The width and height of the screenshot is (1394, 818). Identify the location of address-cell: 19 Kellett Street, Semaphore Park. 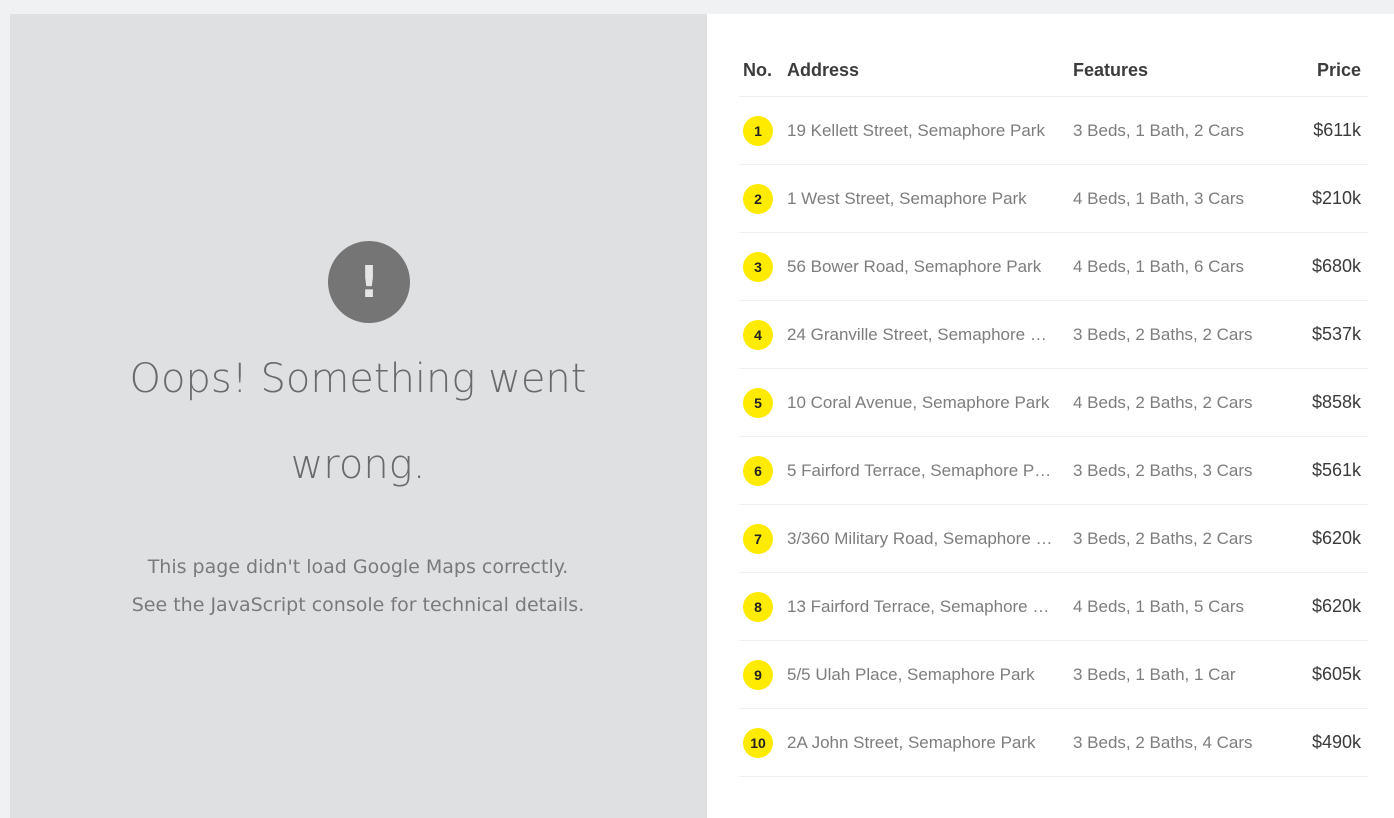
(926, 130).